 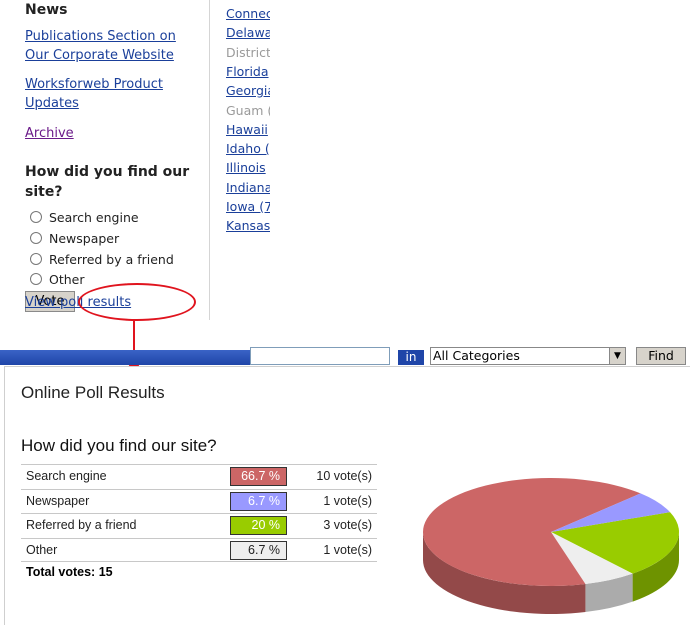 What do you see at coordinates (248, 187) in the screenshot?
I see `state-link: Indiana` at bounding box center [248, 187].